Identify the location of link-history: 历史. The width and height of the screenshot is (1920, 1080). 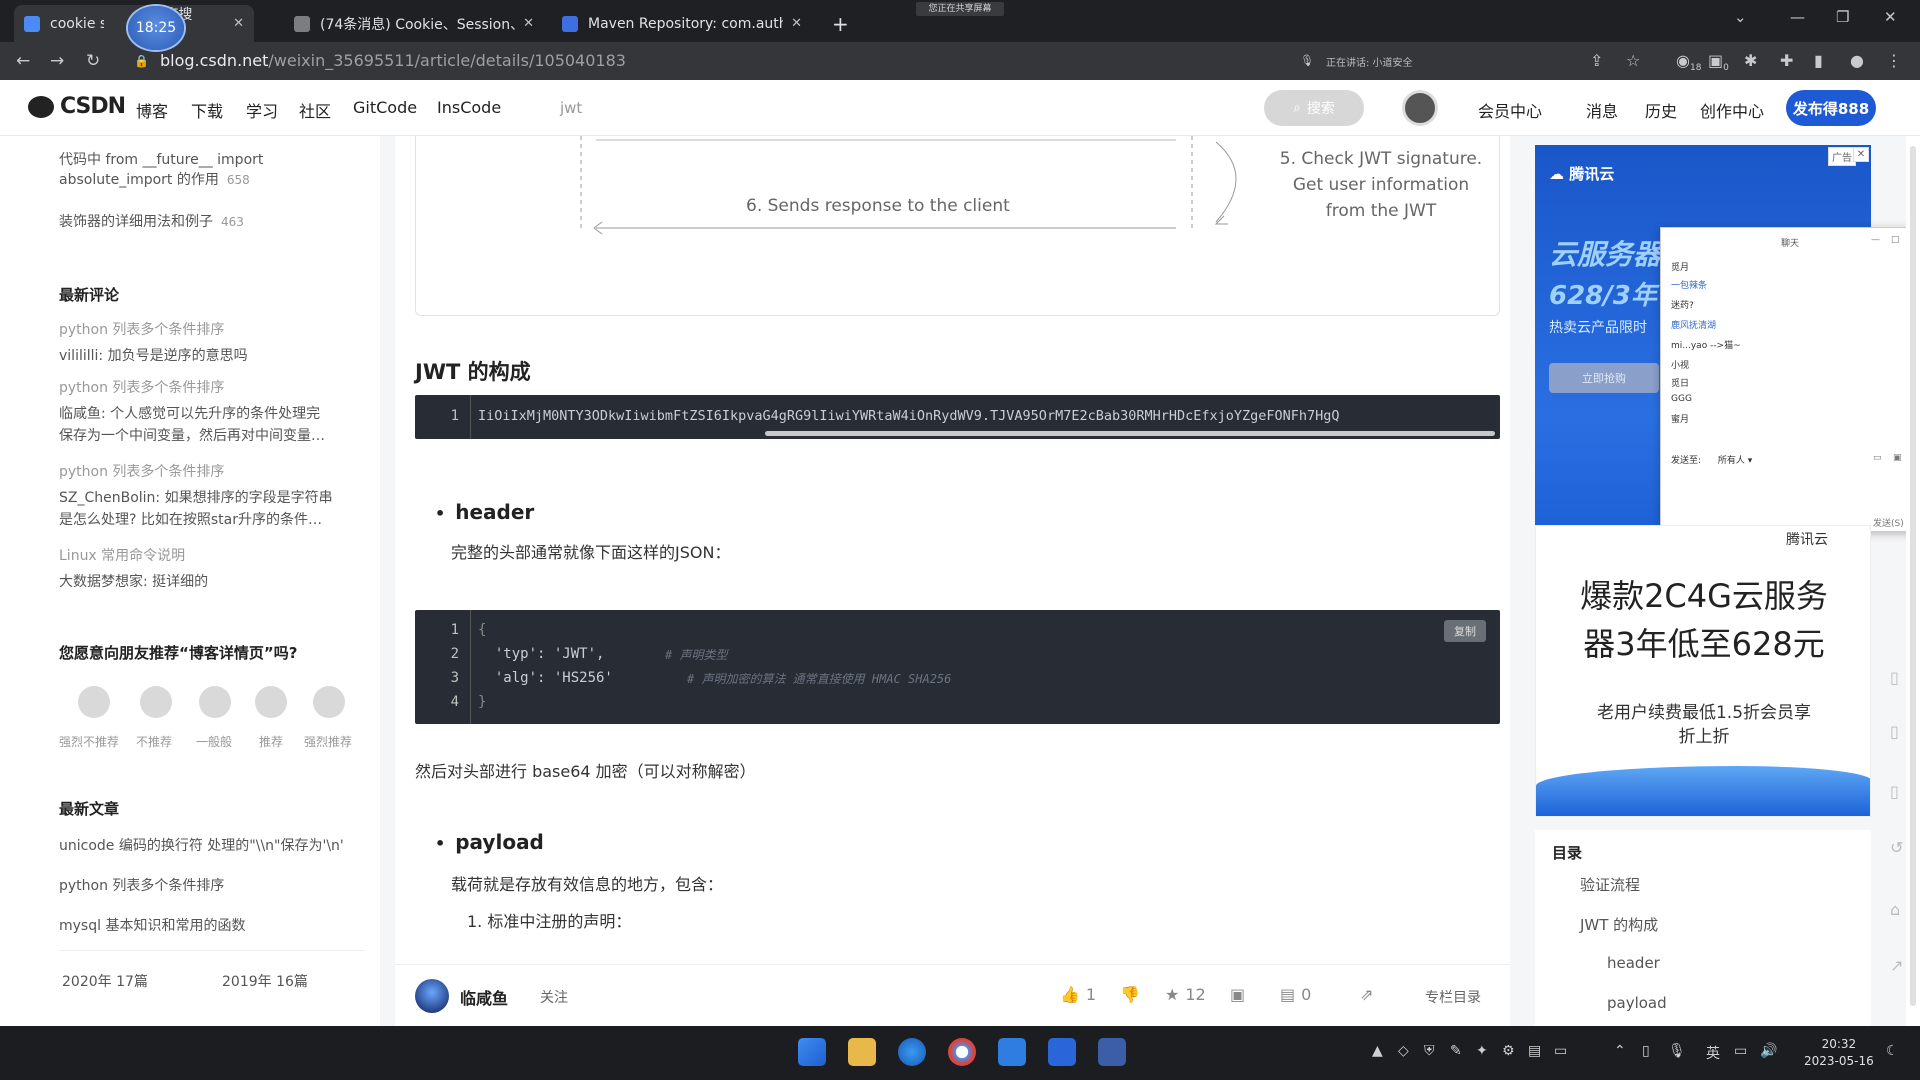
(1661, 110).